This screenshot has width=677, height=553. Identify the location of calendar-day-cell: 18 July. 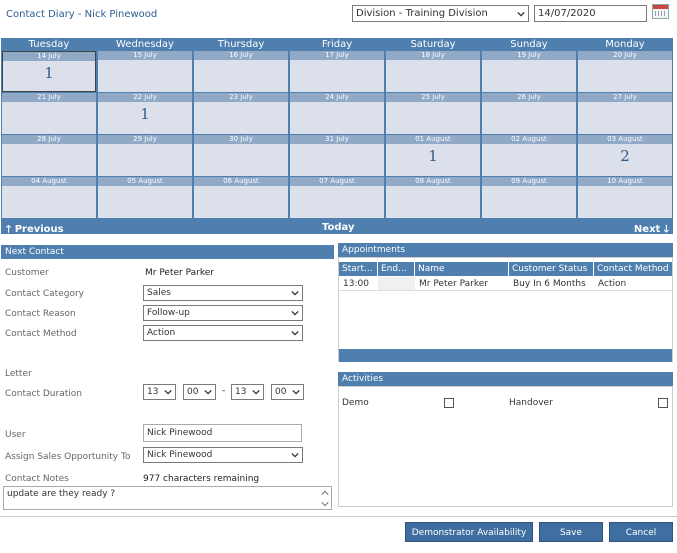
(433, 71).